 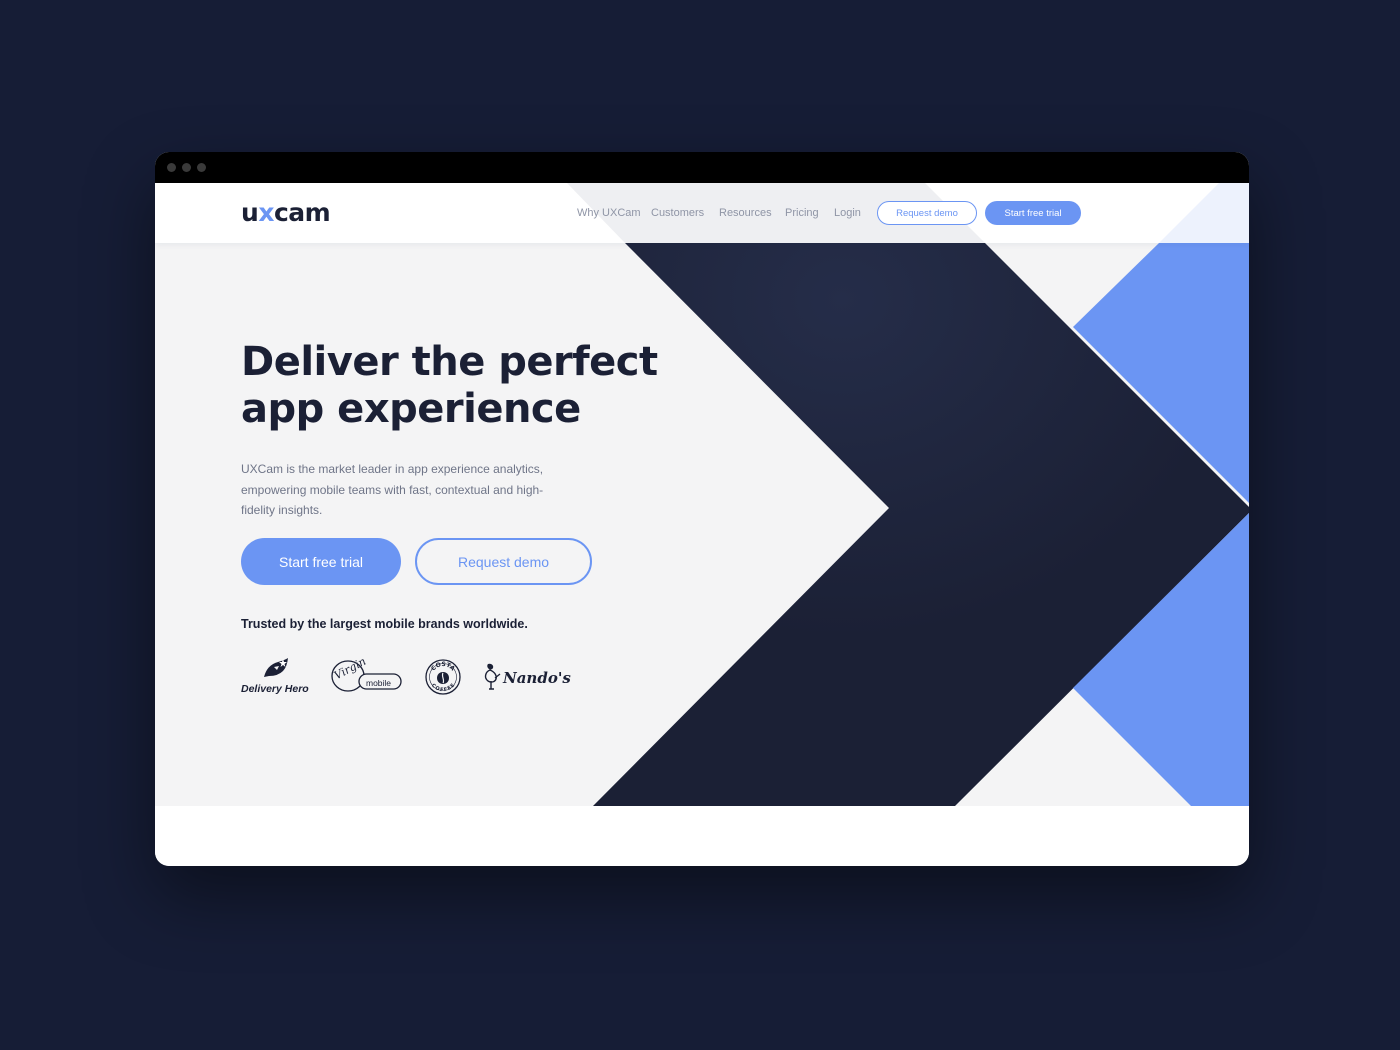 I want to click on nav-link-customers: Customers, so click(x=677, y=213).